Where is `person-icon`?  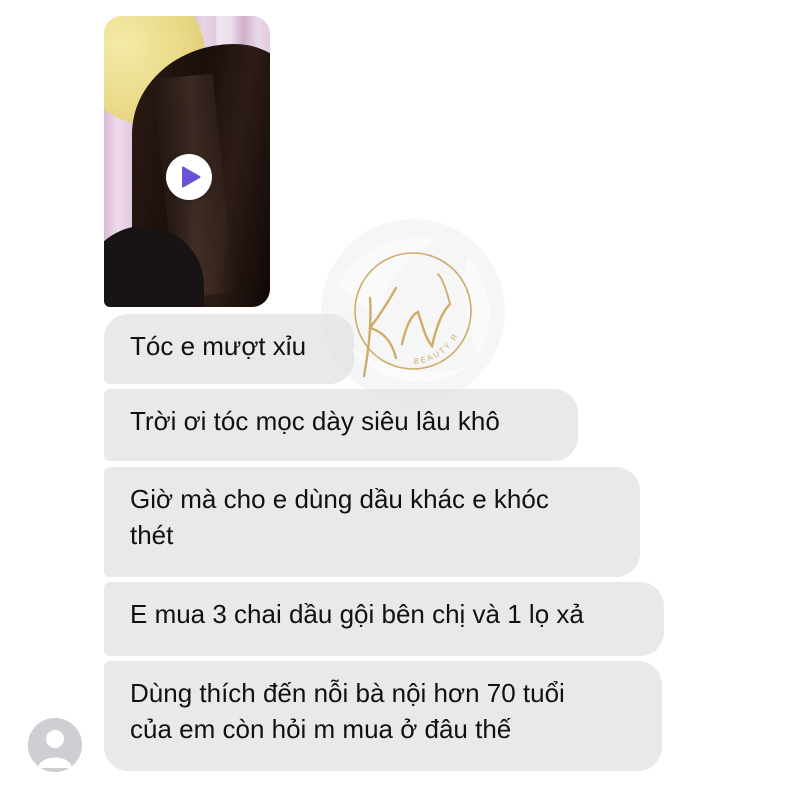
person-icon is located at coordinates (55, 745).